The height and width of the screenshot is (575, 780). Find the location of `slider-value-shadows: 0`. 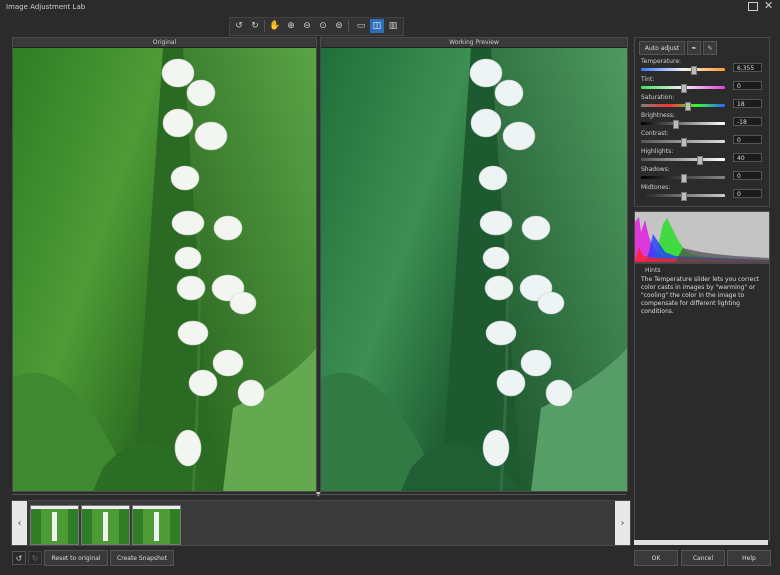

slider-value-shadows: 0 is located at coordinates (747, 175).